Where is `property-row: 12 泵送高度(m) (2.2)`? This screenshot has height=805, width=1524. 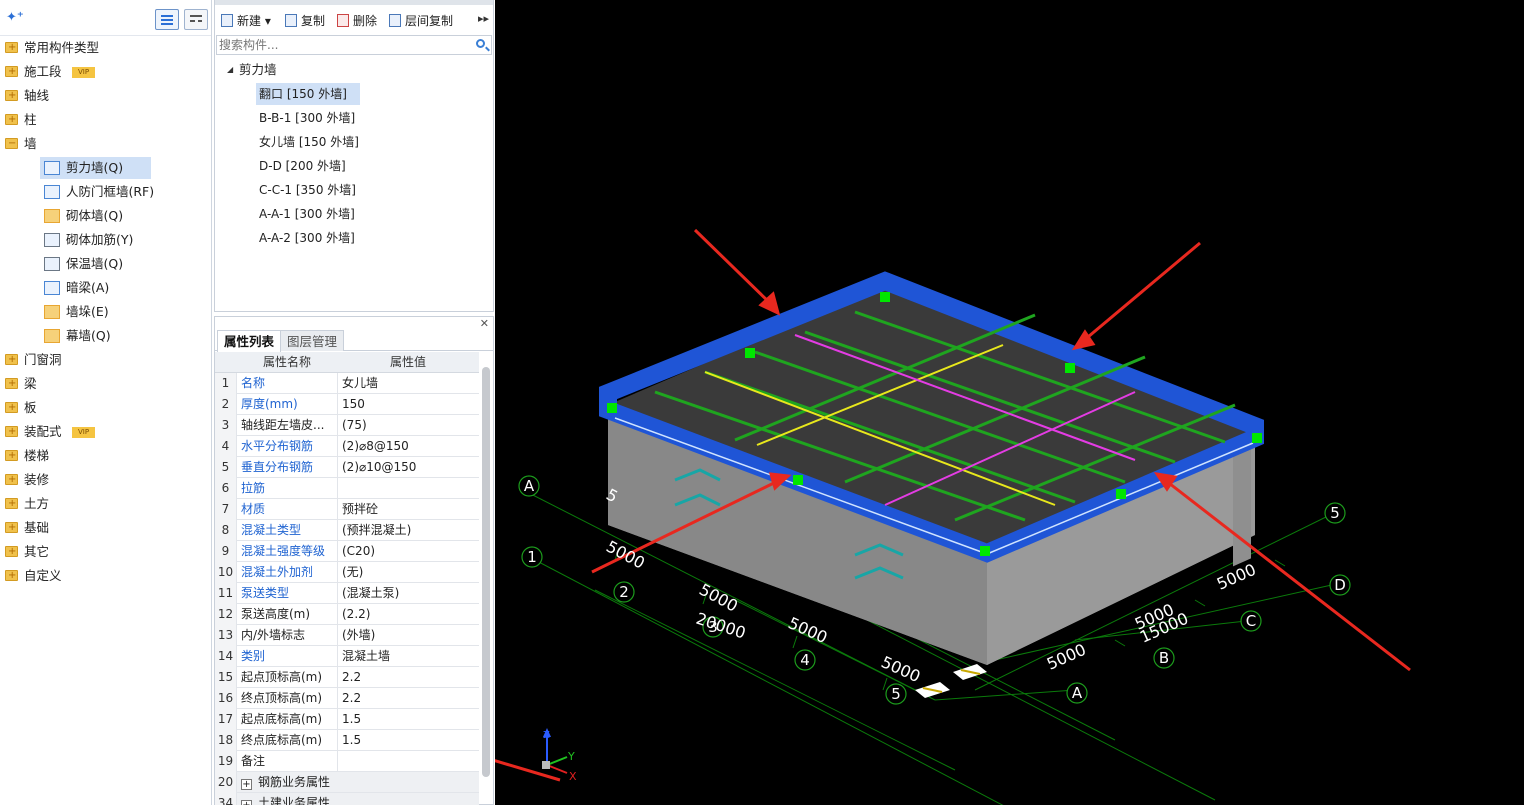
property-row: 12 泵送高度(m) (2.2) is located at coordinates (347, 614).